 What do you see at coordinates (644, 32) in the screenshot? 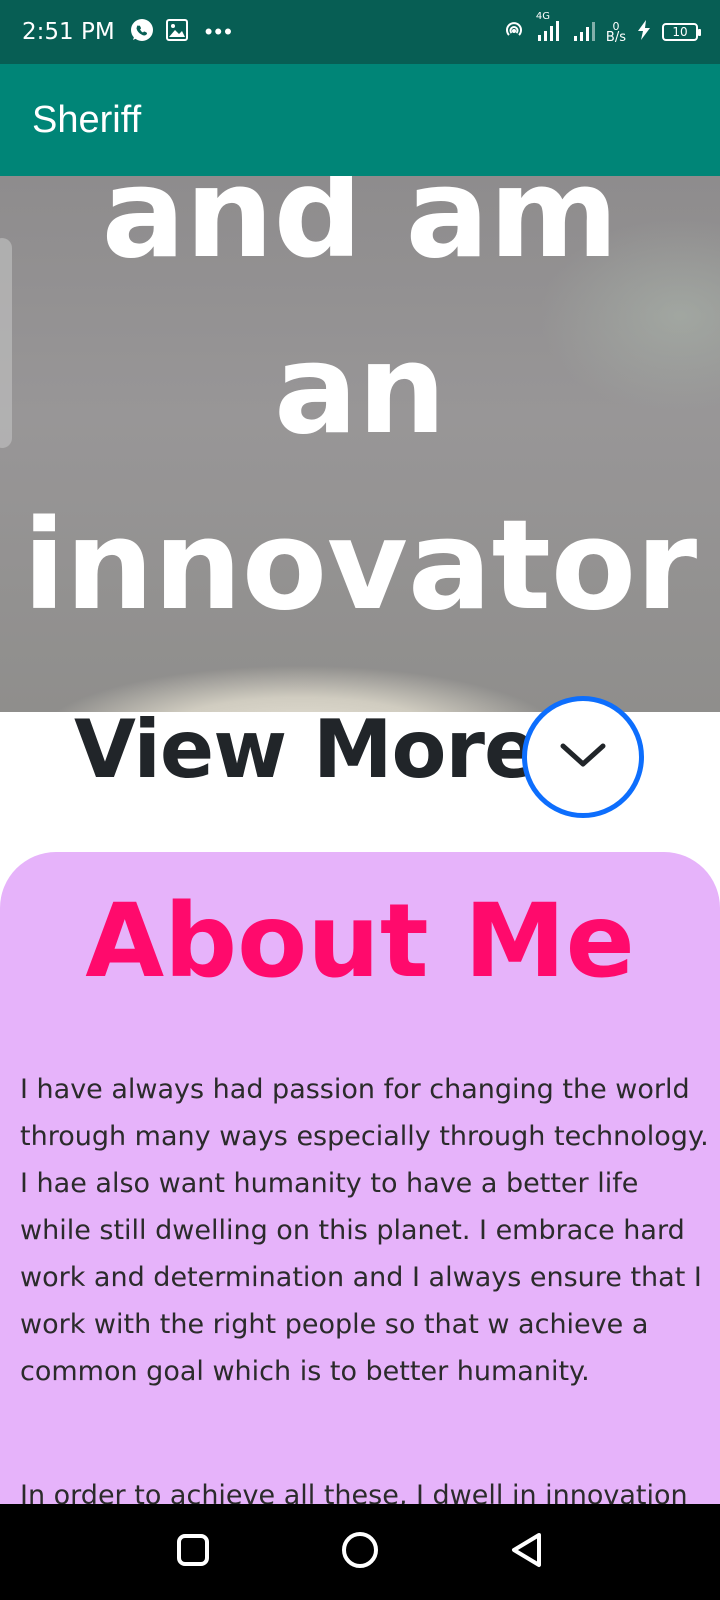
I see `charging-icon` at bounding box center [644, 32].